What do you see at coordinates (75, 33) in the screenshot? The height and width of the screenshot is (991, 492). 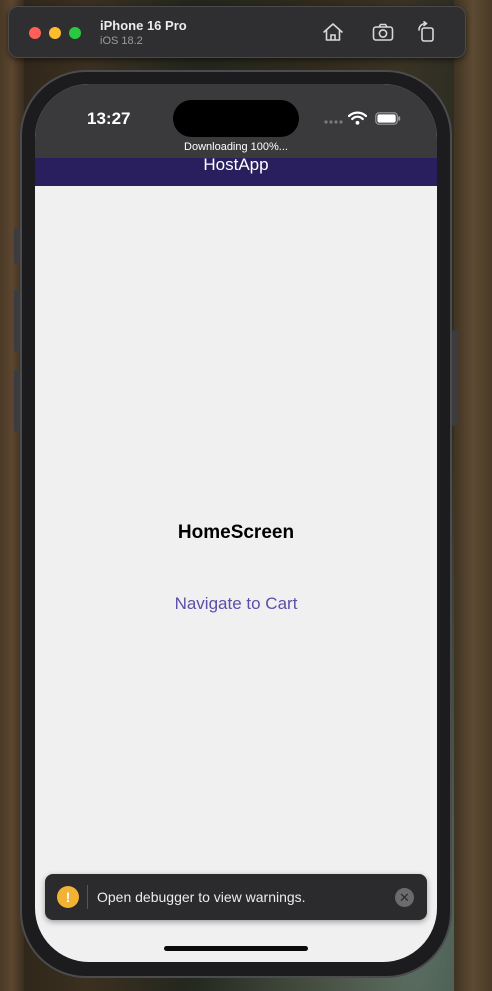 I see `zoom-window-button` at bounding box center [75, 33].